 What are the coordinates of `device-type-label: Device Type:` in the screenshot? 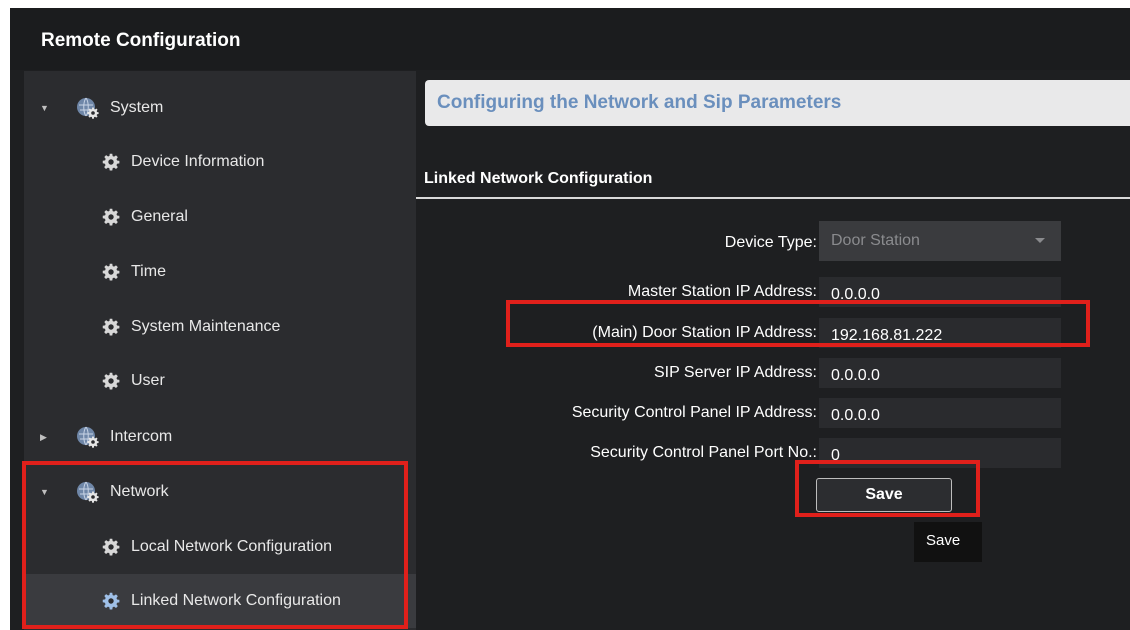 It's located at (770, 242).